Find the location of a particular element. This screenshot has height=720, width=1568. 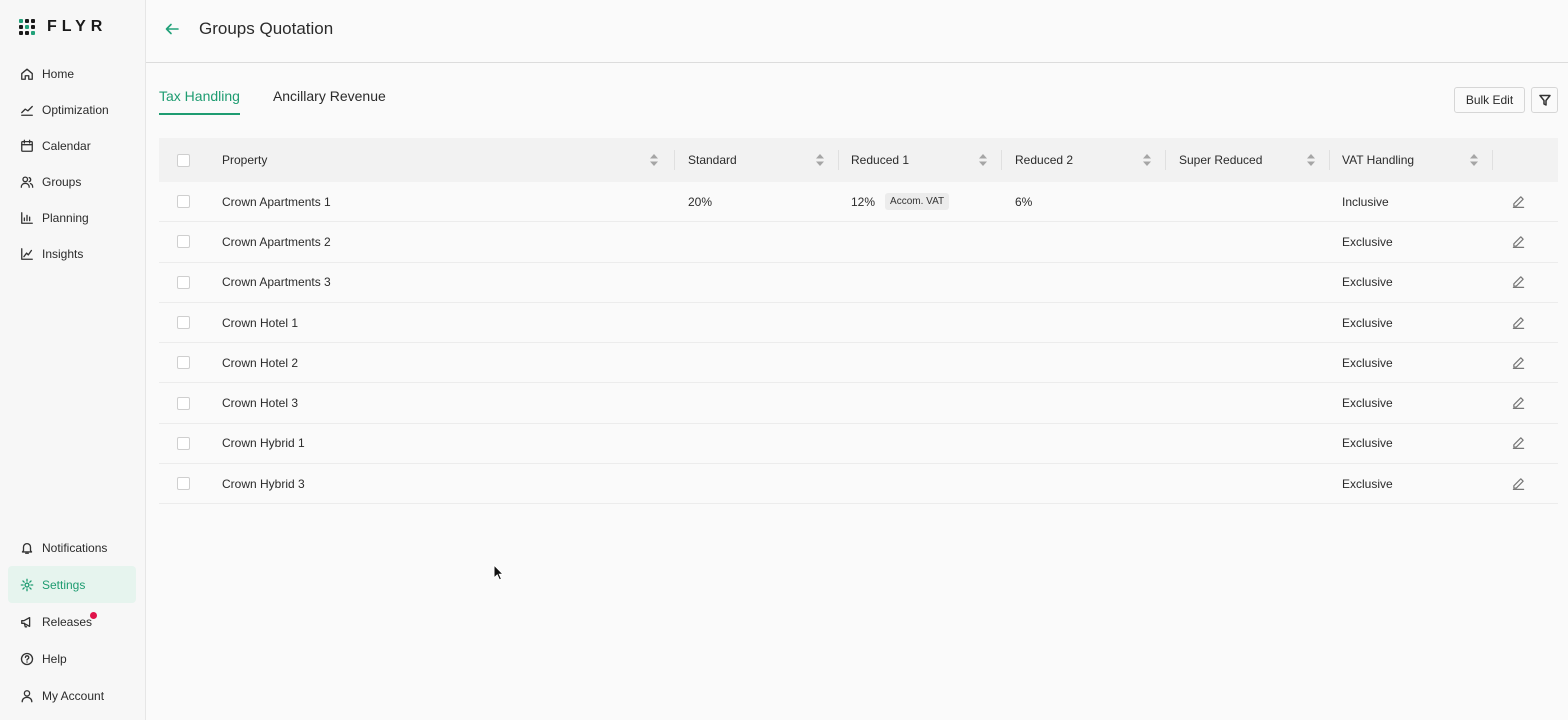

nav-item-label: Calendar is located at coordinates (66, 146).